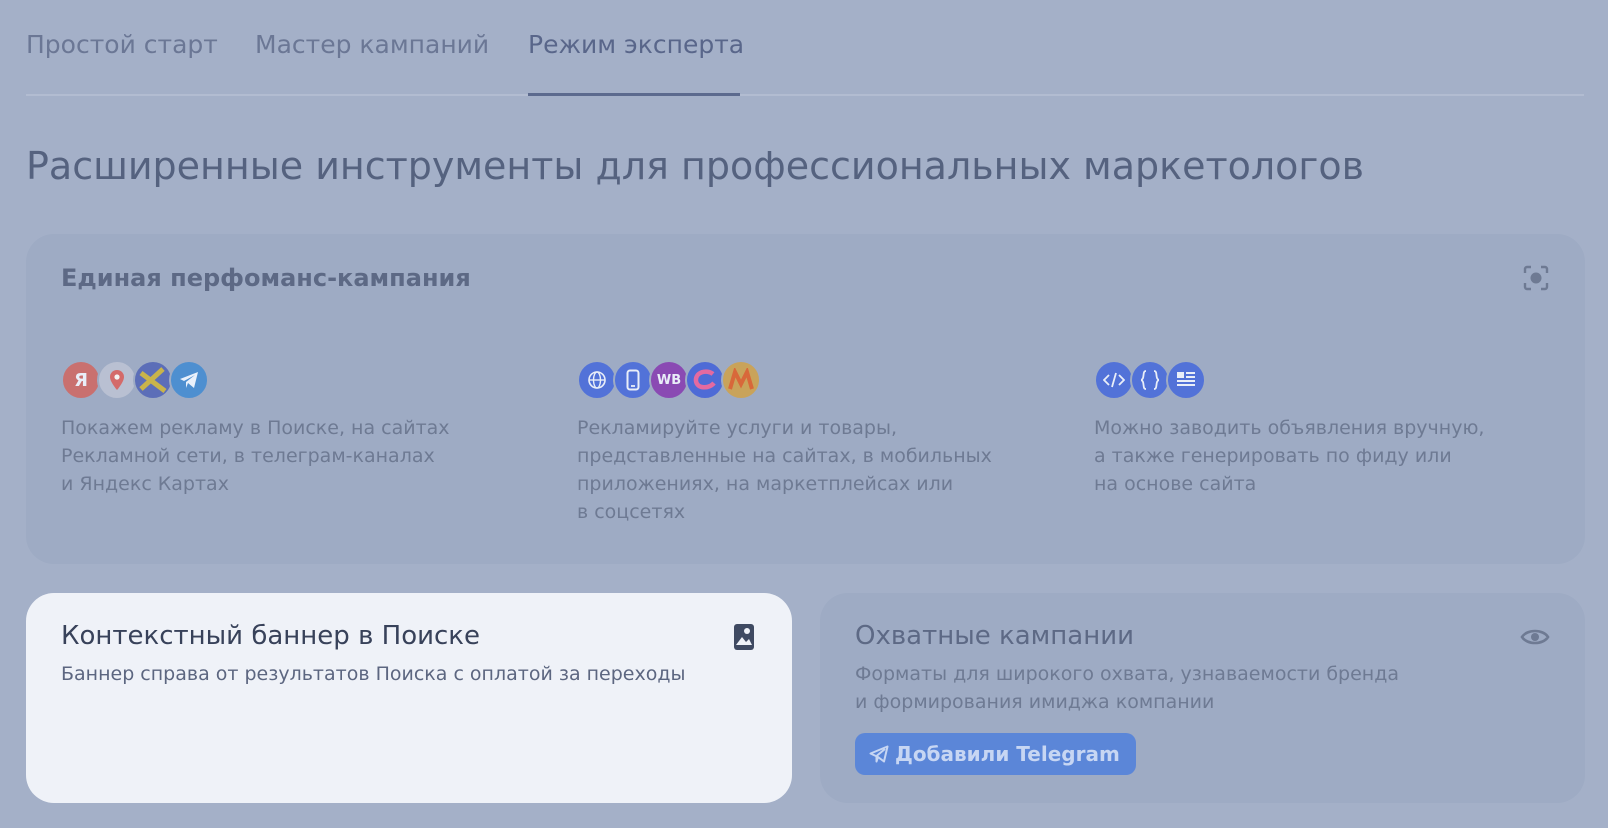 The image size is (1608, 828). Describe the element at coordinates (81, 380) in the screenshot. I see `yandex-icon: Я` at that location.